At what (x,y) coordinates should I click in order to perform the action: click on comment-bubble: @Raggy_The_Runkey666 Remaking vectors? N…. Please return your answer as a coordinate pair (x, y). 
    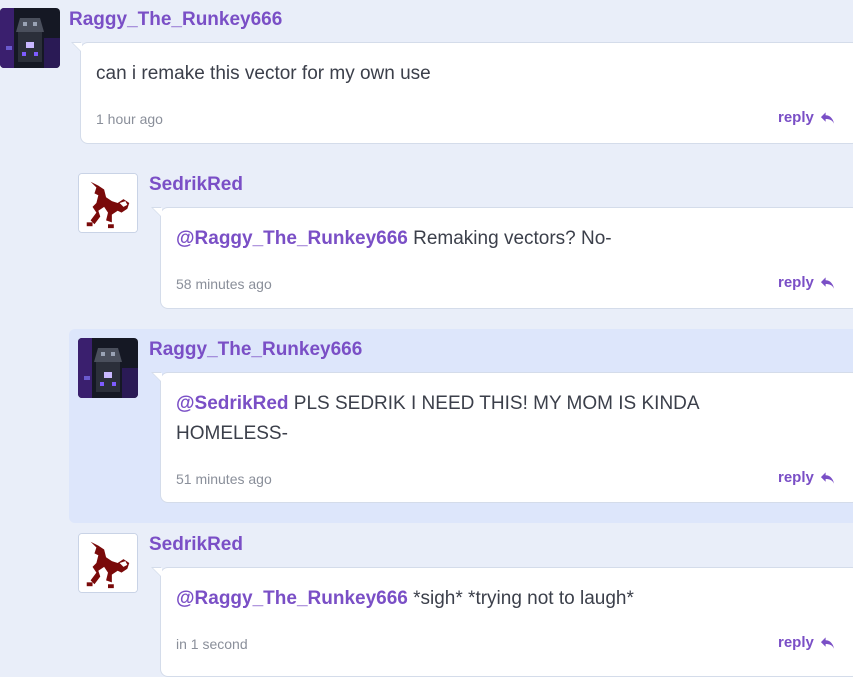
    Looking at the image, I should click on (502, 258).